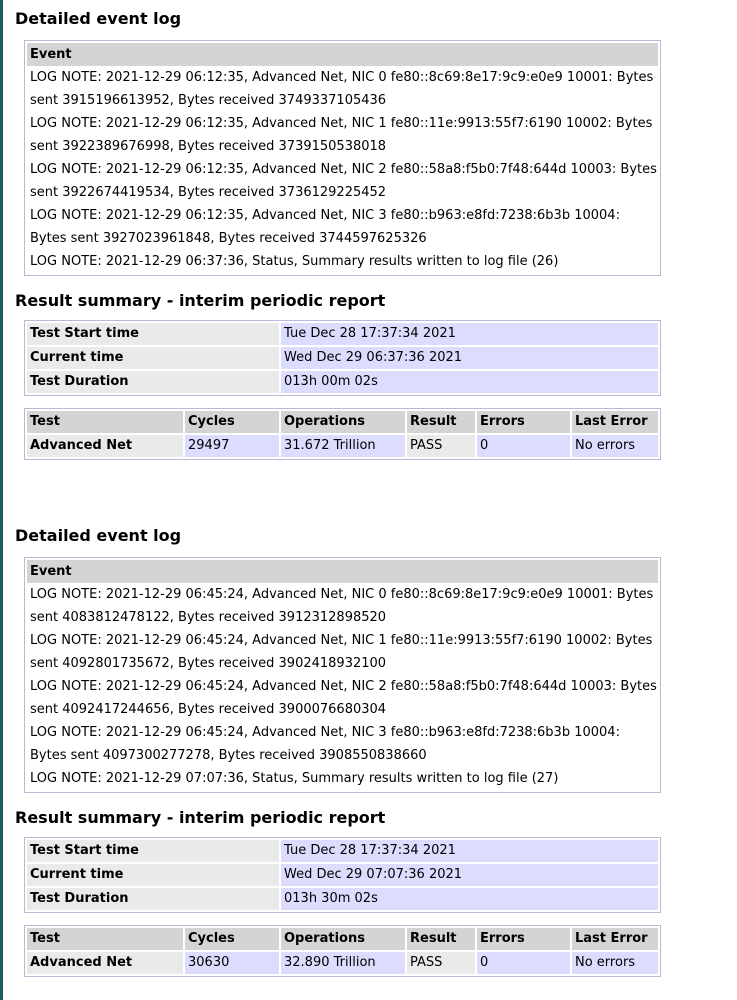  I want to click on test-duration-value: 013h 30m 02s, so click(469, 899).